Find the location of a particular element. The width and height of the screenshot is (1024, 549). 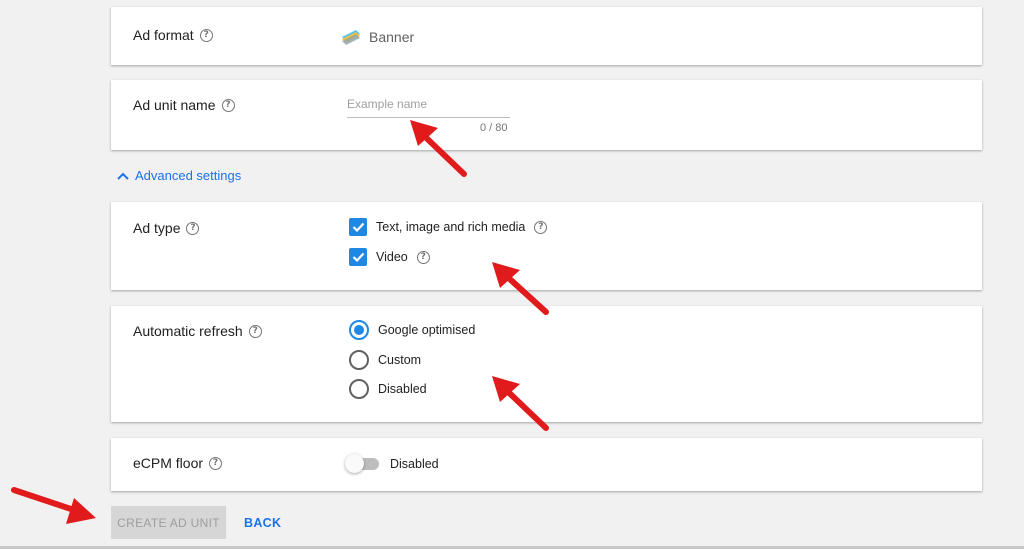

chevron-up-icon is located at coordinates (123, 176).